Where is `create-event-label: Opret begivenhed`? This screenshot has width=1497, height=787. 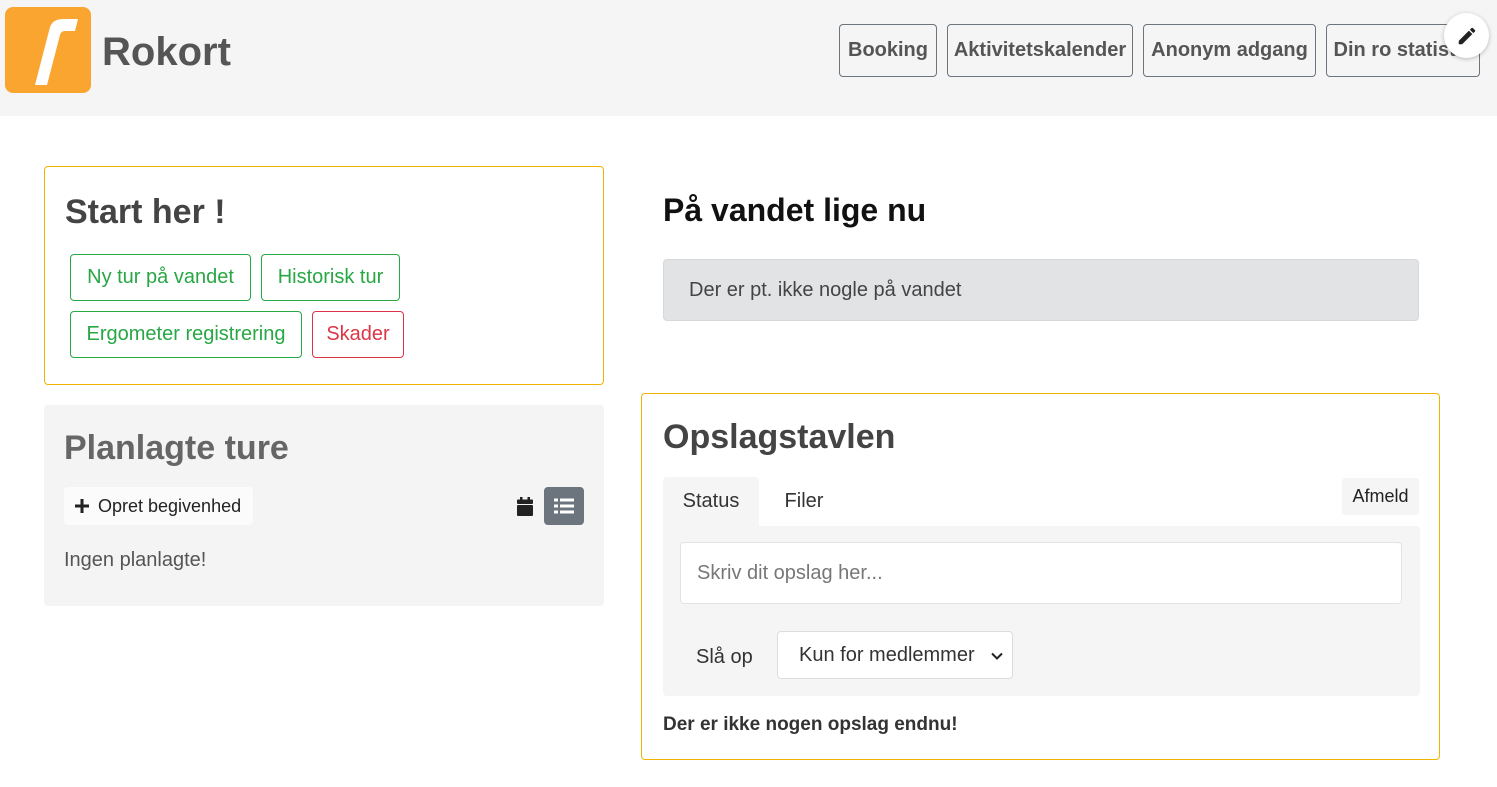
create-event-label: Opret begivenhed is located at coordinates (170, 505).